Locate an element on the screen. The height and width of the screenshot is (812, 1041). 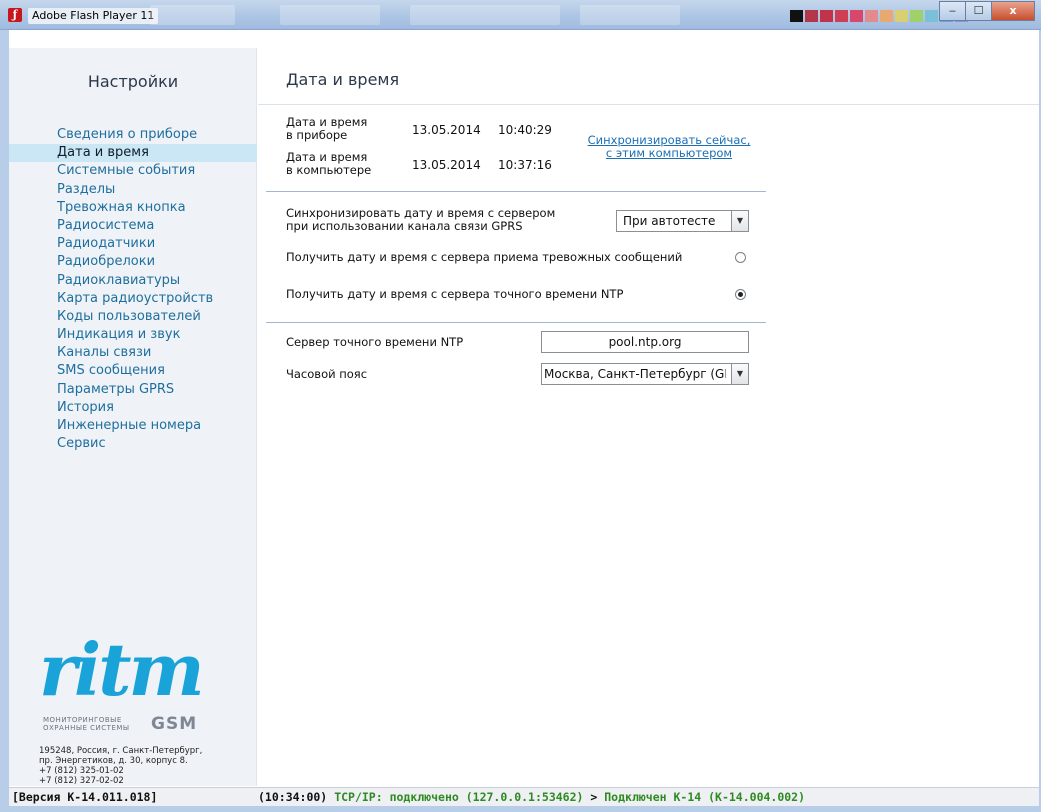
device-connection-status: Подключен К-14 (К-14.004.002) is located at coordinates (705, 797).